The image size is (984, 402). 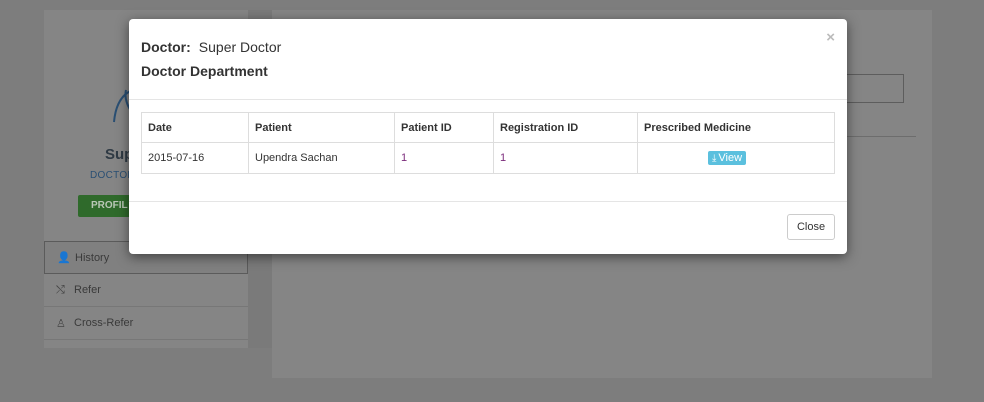 I want to click on close-button: Close, so click(x=811, y=227).